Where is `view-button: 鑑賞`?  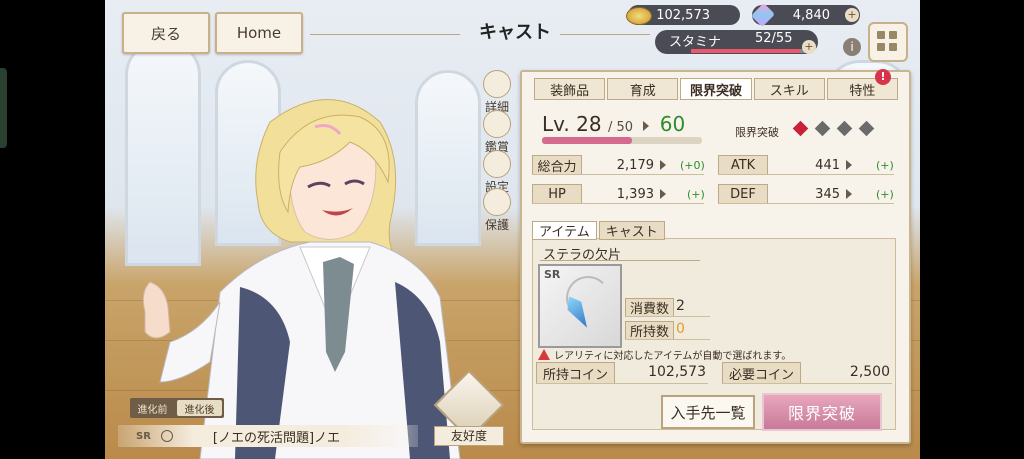 view-button: 鑑賞 is located at coordinates (497, 132).